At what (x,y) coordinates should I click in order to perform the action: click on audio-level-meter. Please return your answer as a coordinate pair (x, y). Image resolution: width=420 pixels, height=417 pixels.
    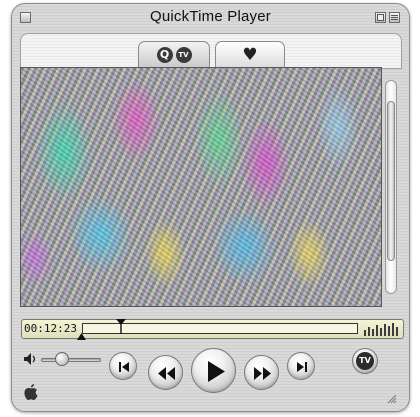
    Looking at the image, I should click on (382, 329).